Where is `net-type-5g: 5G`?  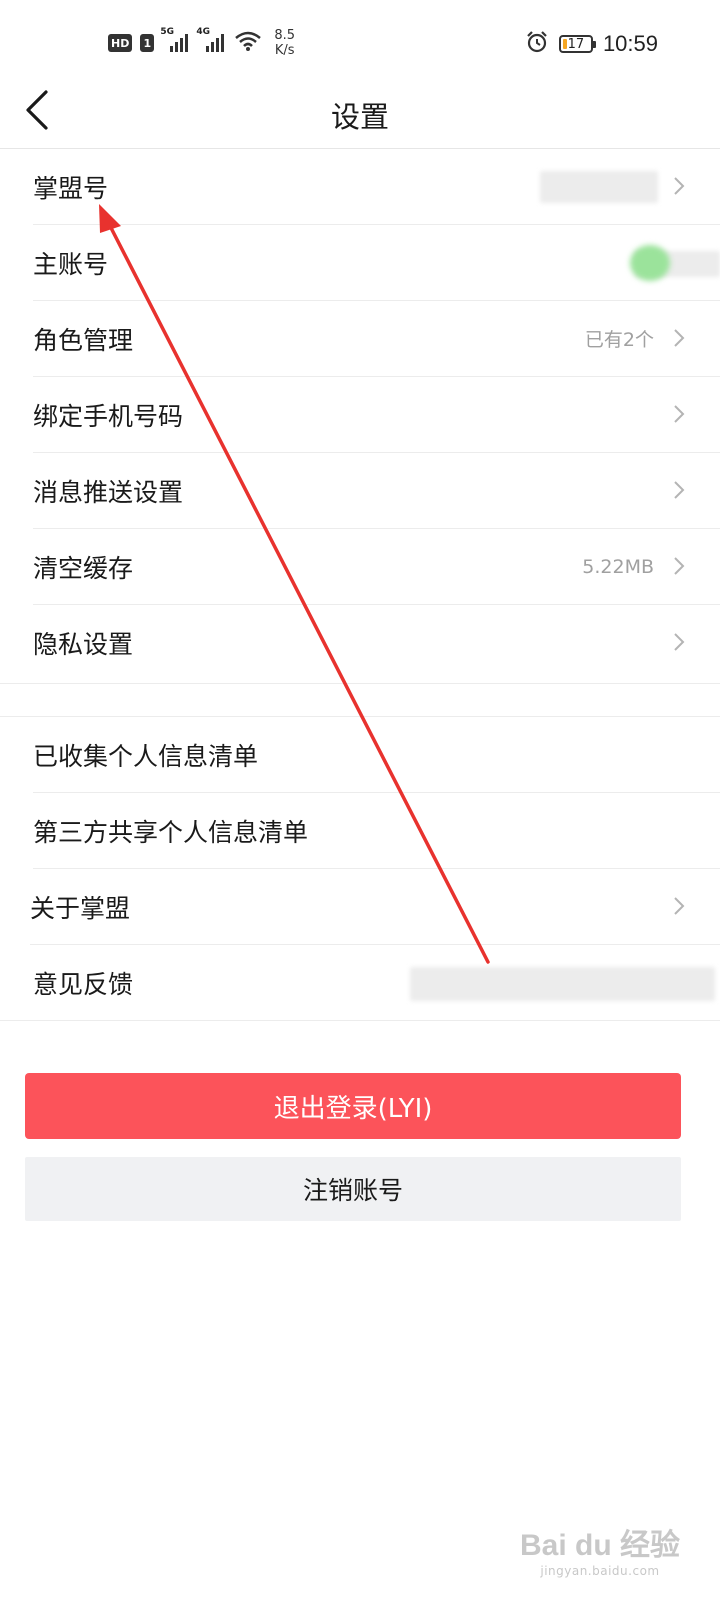 net-type-5g: 5G is located at coordinates (167, 32).